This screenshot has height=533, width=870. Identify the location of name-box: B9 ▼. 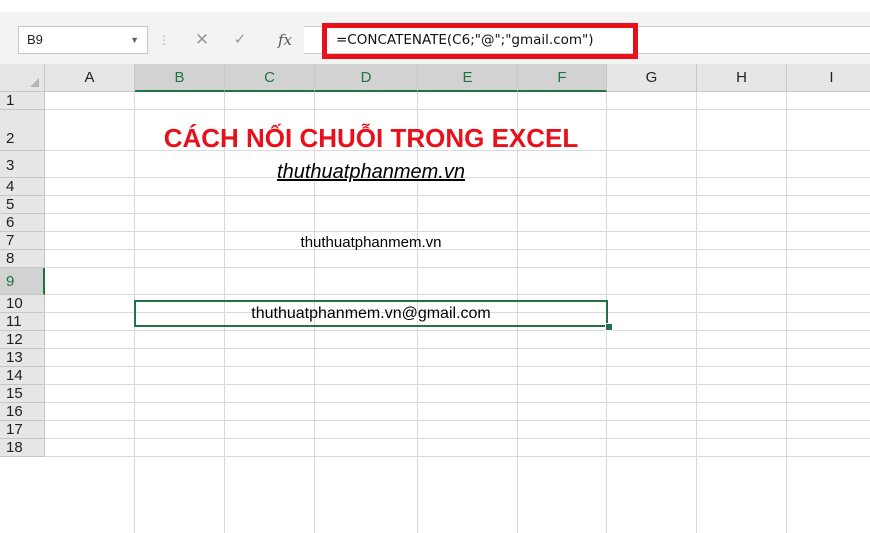
(83, 40).